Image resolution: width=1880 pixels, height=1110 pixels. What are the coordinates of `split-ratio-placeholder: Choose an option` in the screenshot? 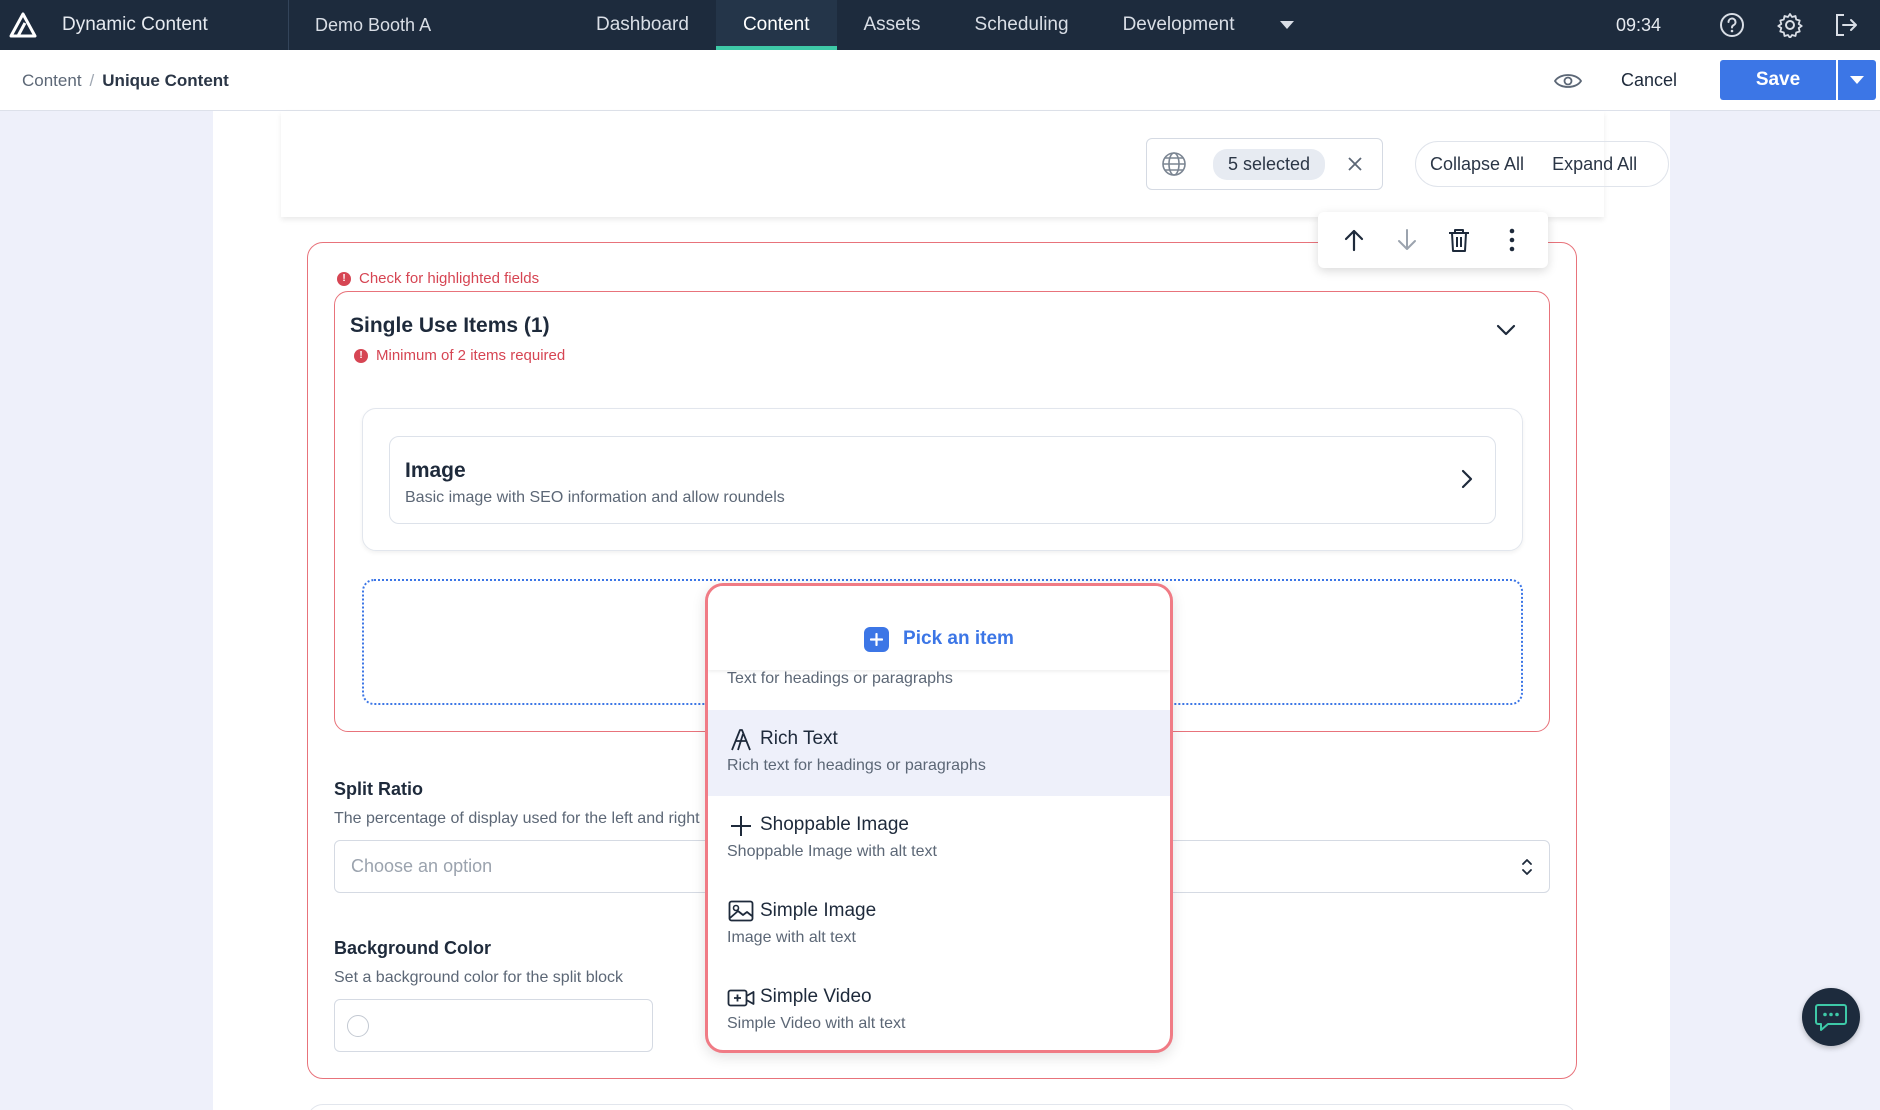 It's located at (422, 866).